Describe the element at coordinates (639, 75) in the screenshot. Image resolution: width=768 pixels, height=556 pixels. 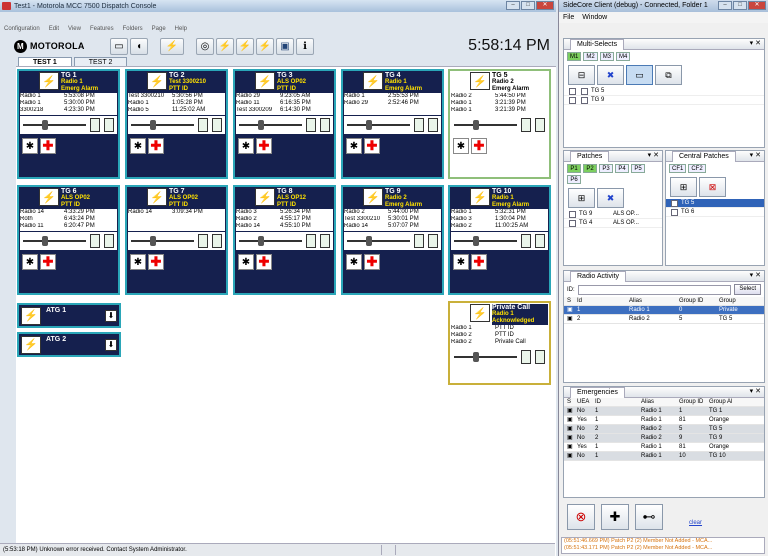
I see `link-button: ▭` at that location.